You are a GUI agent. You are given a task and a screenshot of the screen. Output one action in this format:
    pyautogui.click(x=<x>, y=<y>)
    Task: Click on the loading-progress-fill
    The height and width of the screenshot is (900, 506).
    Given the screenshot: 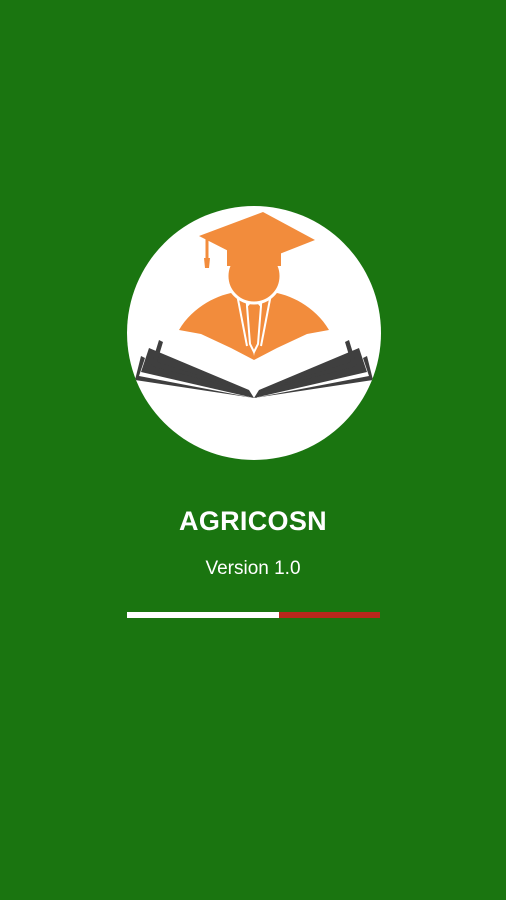 What is the action you would take?
    pyautogui.click(x=203, y=615)
    